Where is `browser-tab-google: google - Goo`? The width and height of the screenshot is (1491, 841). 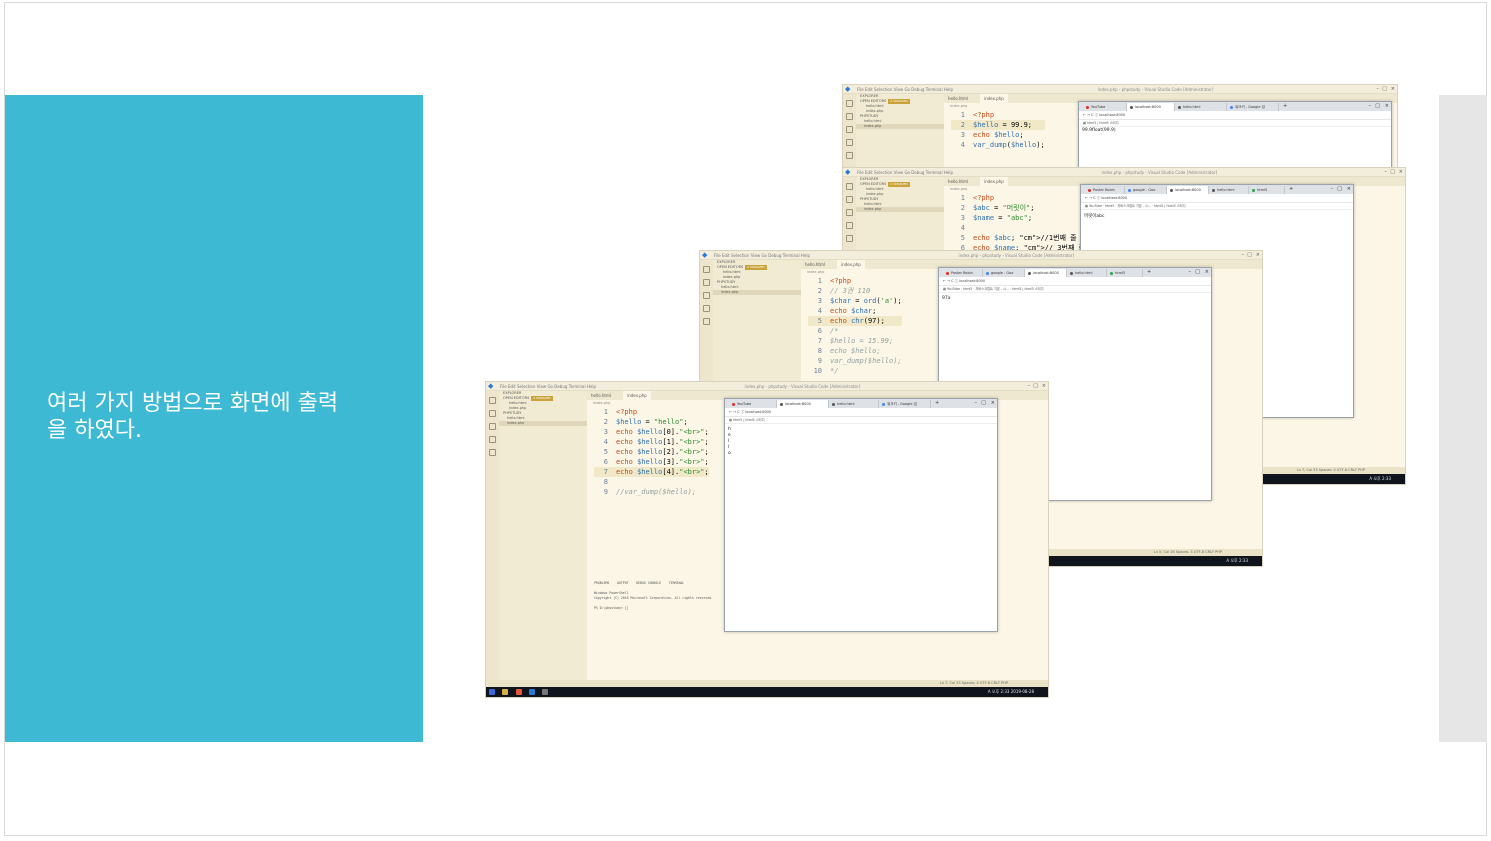
browser-tab-google: google - Goo is located at coordinates (1004, 273).